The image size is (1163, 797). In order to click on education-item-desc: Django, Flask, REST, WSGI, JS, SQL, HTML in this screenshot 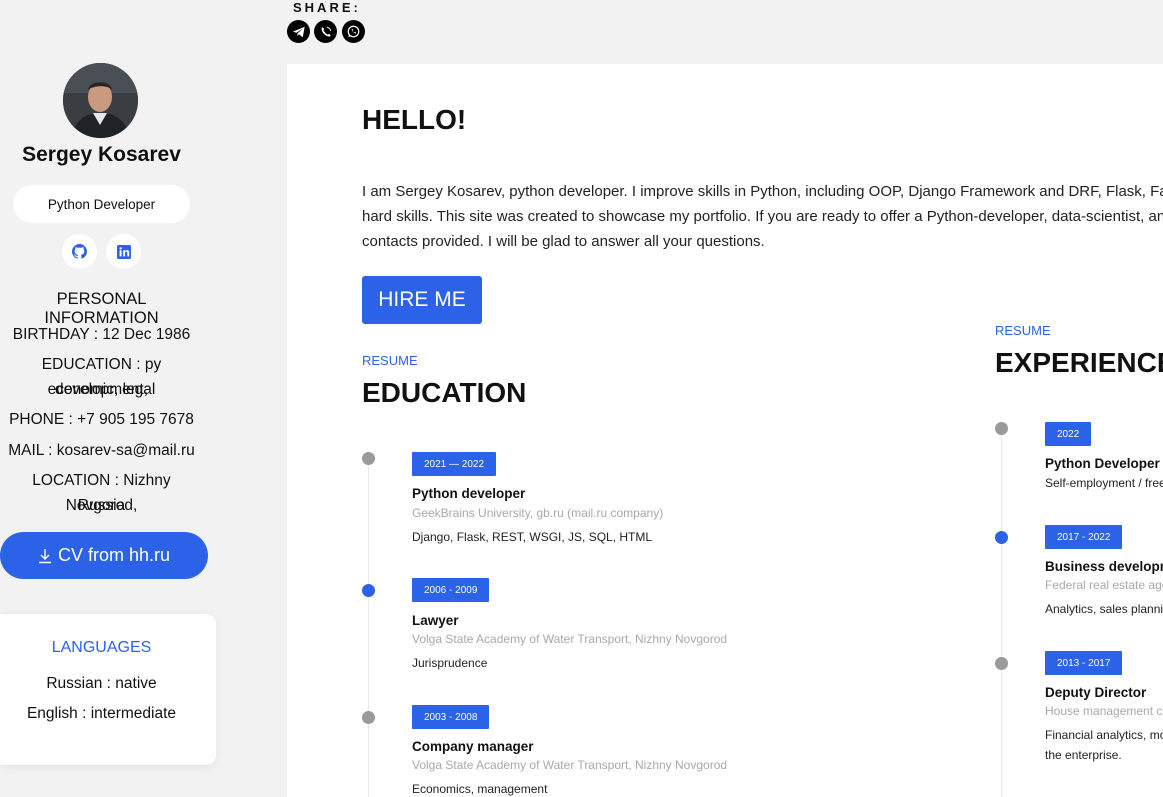, I will do `click(532, 537)`.